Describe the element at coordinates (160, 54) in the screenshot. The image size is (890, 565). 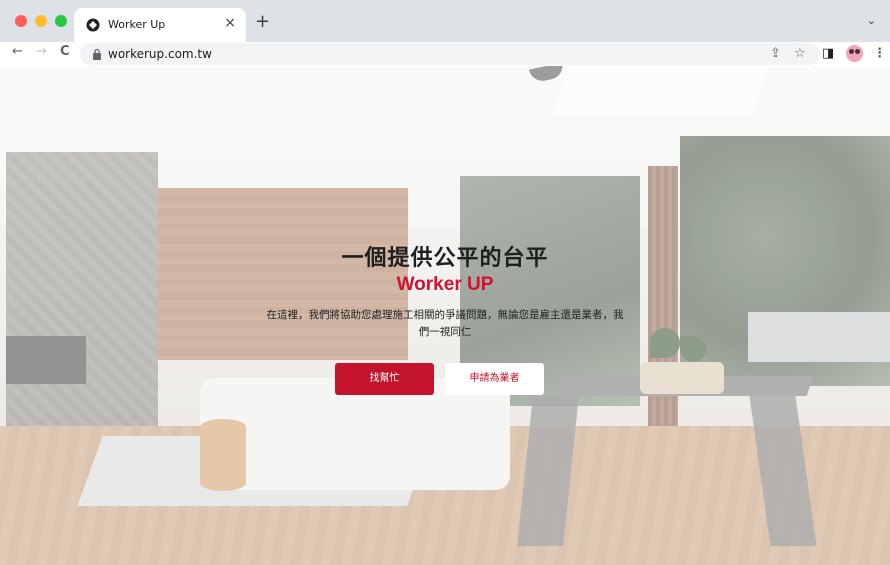
I see `url-text: workerup.com.tw` at that location.